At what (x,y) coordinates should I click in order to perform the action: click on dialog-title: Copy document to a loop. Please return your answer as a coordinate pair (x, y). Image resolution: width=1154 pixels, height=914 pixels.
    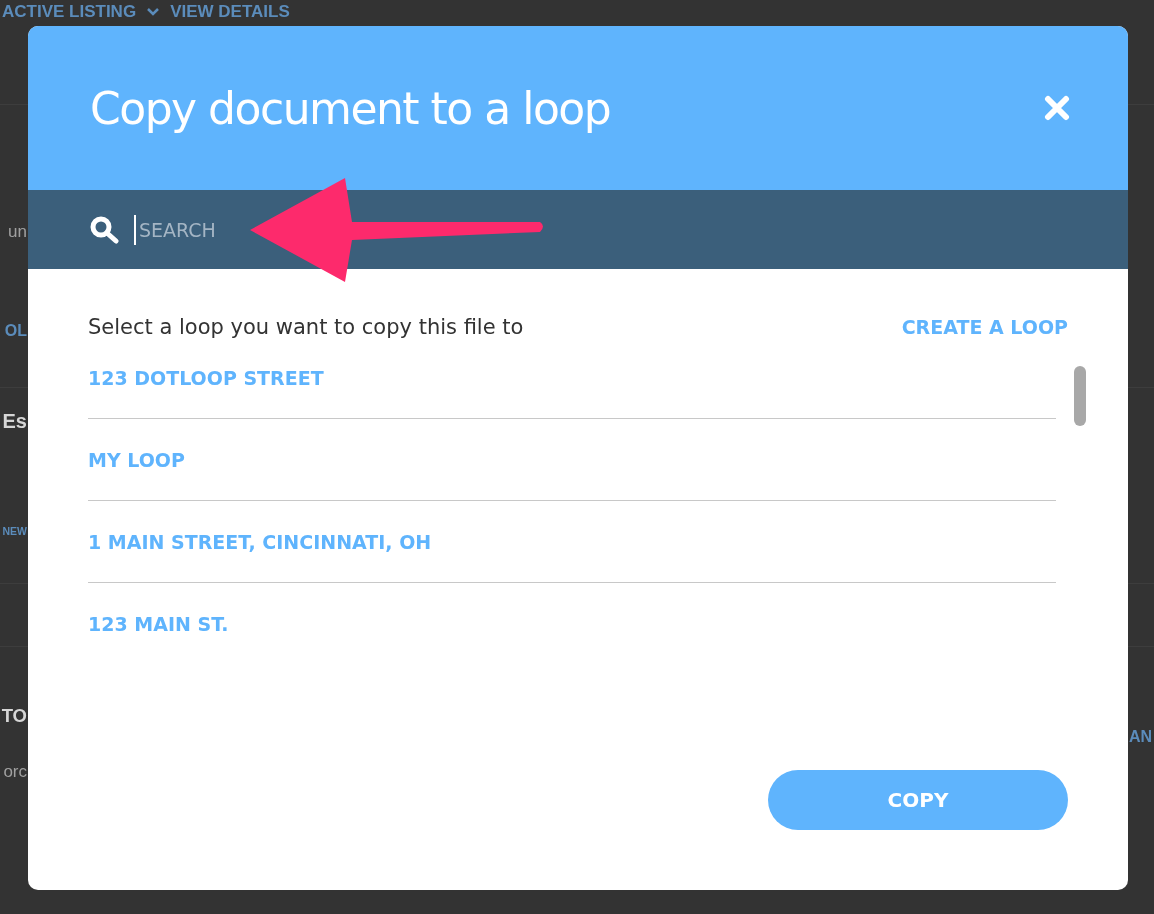
    Looking at the image, I should click on (350, 108).